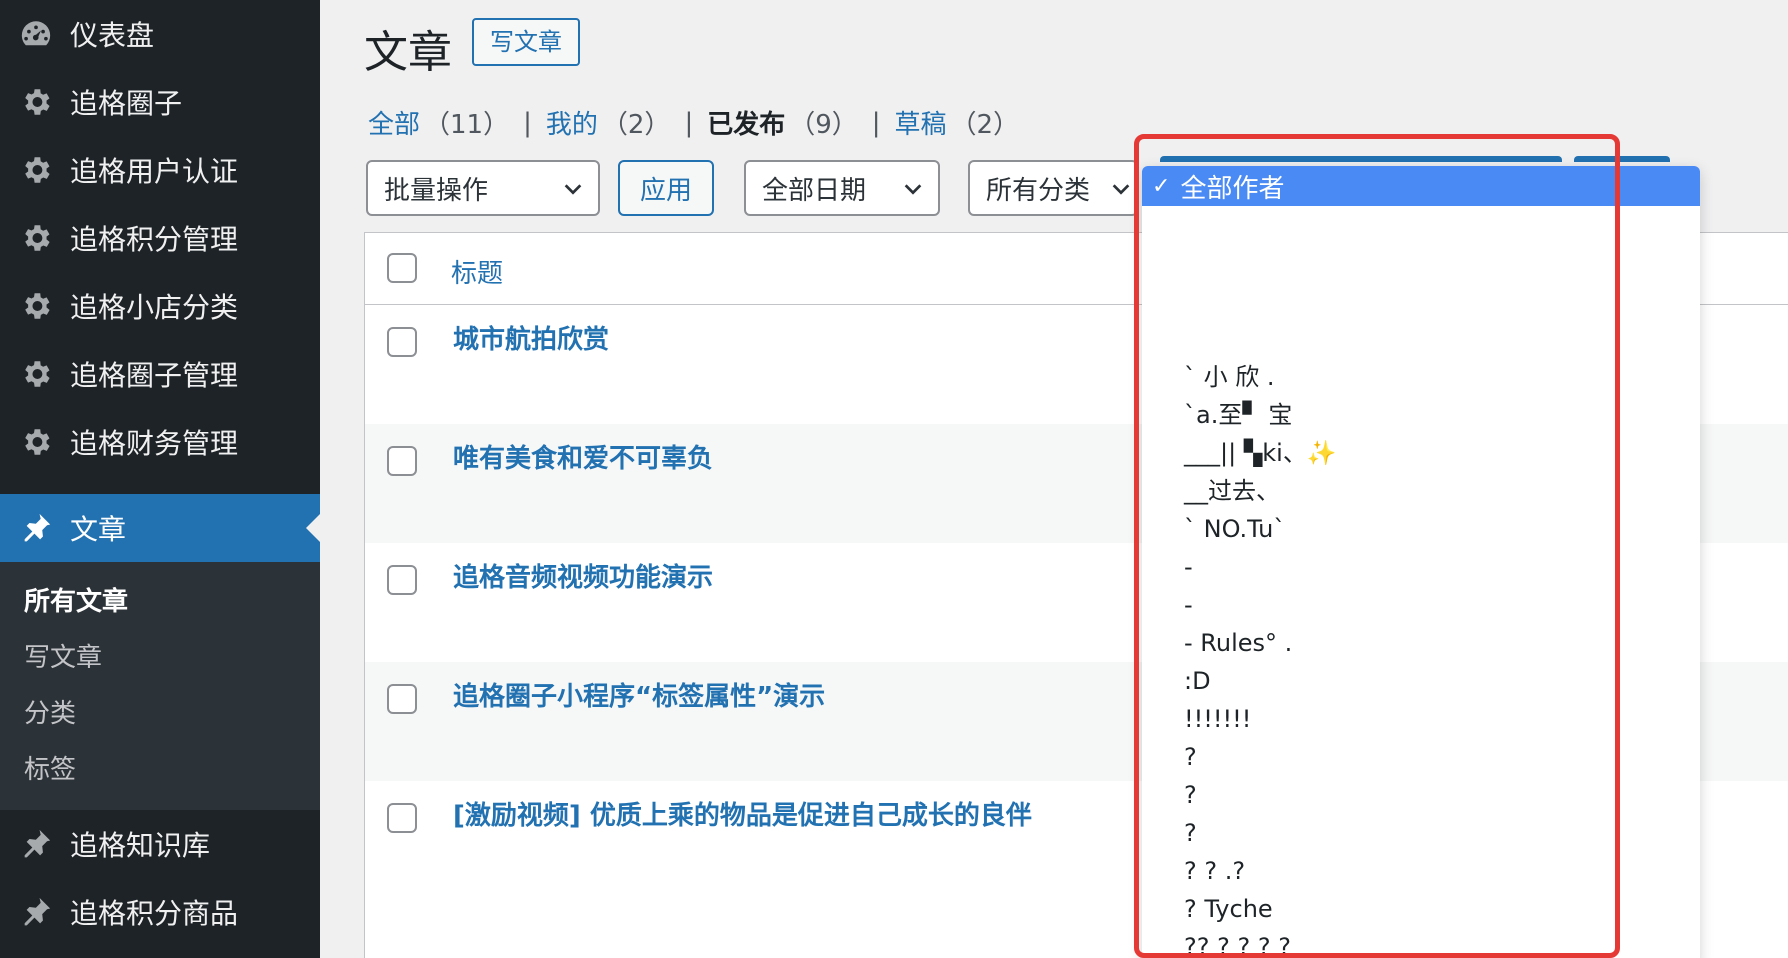  What do you see at coordinates (436, 190) in the screenshot?
I see `bulk-action-value: 批量操作` at bounding box center [436, 190].